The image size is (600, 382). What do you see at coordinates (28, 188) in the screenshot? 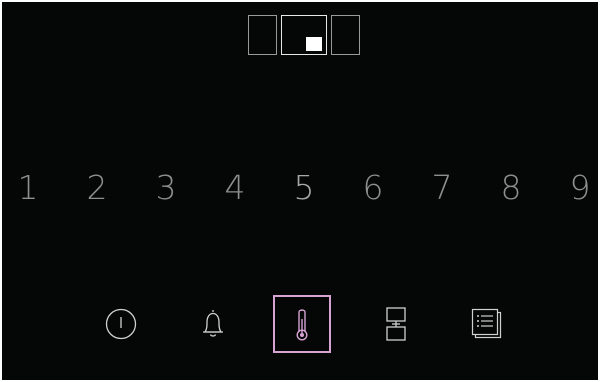
I see `power-level-1: 1` at bounding box center [28, 188].